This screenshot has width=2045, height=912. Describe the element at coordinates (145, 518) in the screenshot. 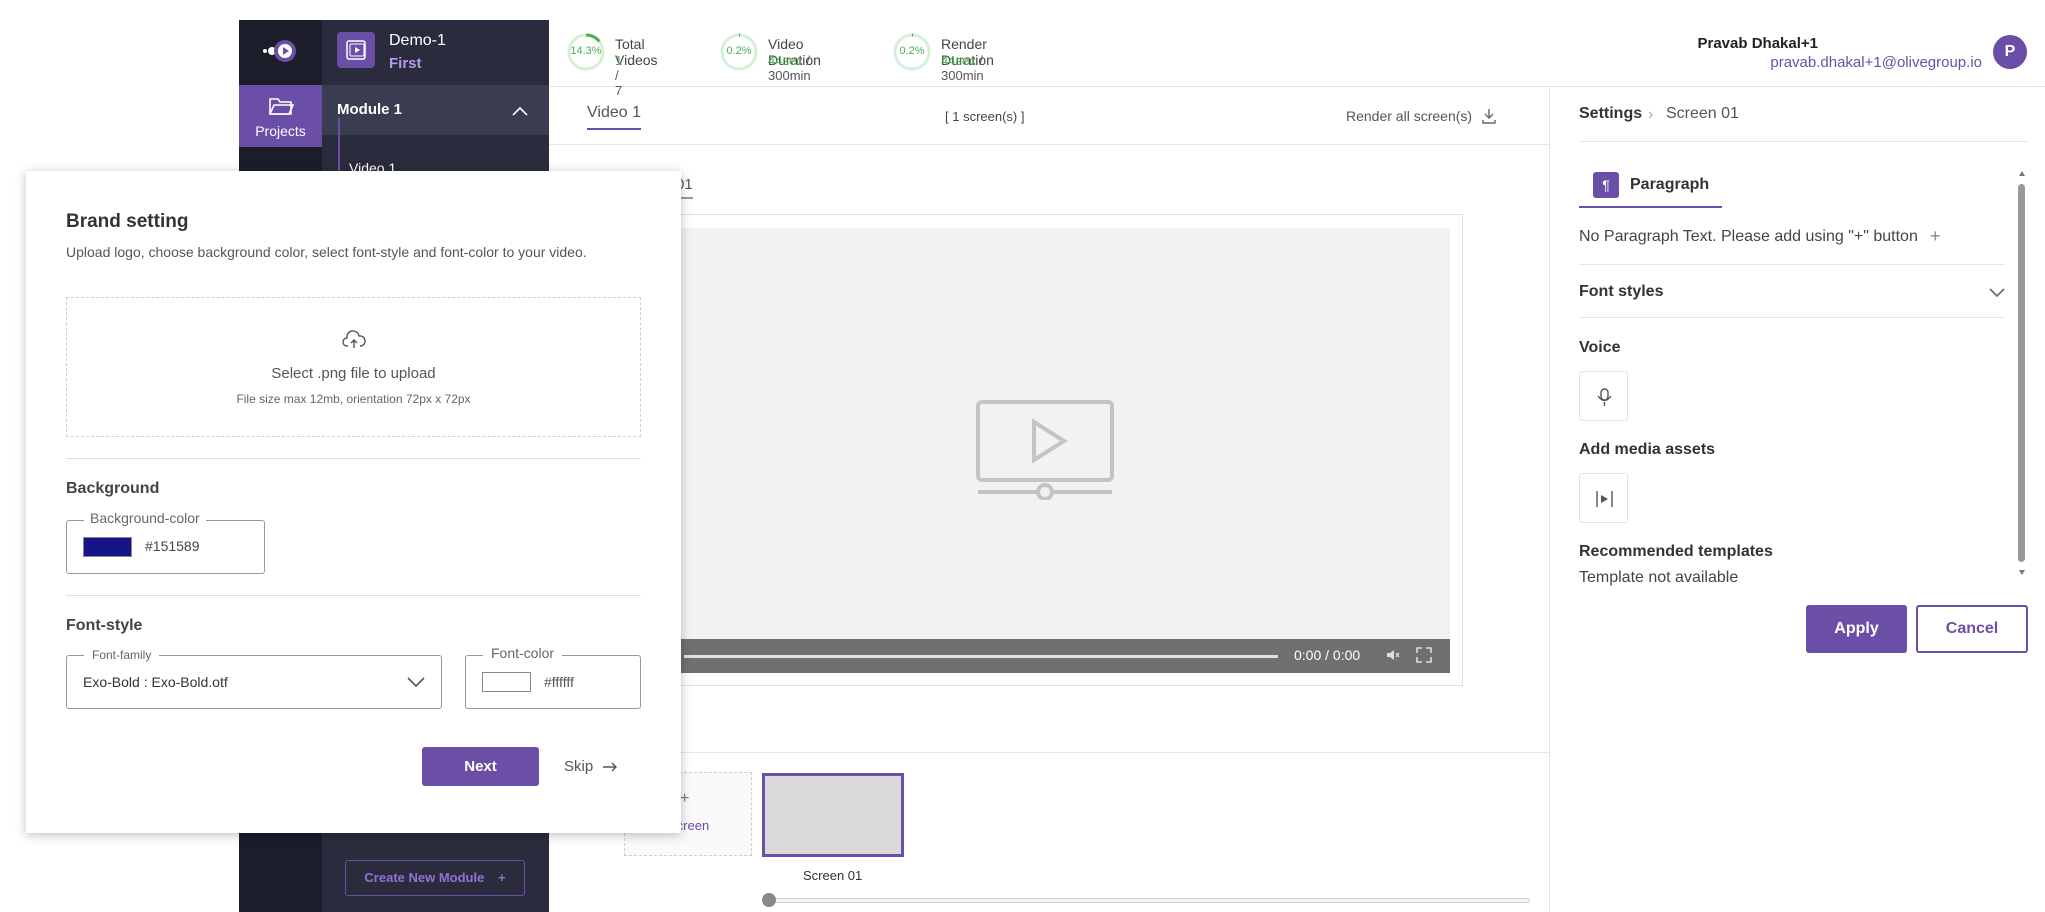

I see `background-color-legend: Background-color` at that location.